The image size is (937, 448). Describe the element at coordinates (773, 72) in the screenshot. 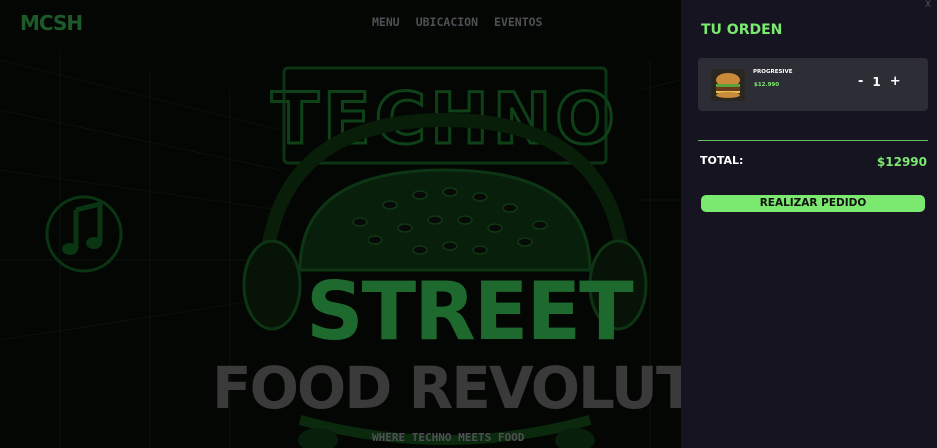

I see `item-name: PROGRESIVE` at that location.